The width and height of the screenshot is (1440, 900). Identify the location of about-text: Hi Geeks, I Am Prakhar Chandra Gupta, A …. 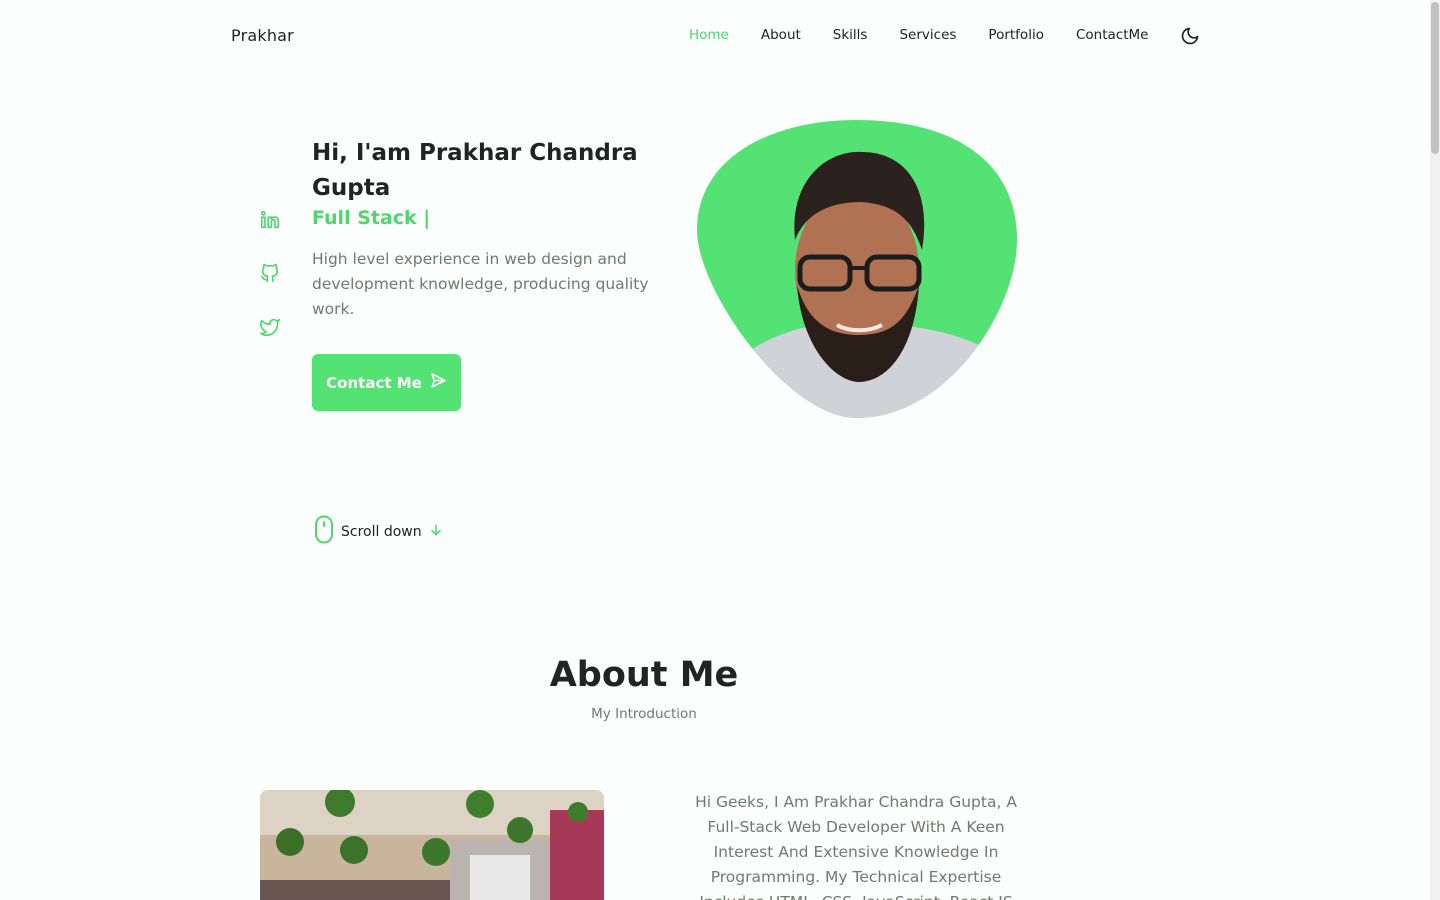
(856, 846).